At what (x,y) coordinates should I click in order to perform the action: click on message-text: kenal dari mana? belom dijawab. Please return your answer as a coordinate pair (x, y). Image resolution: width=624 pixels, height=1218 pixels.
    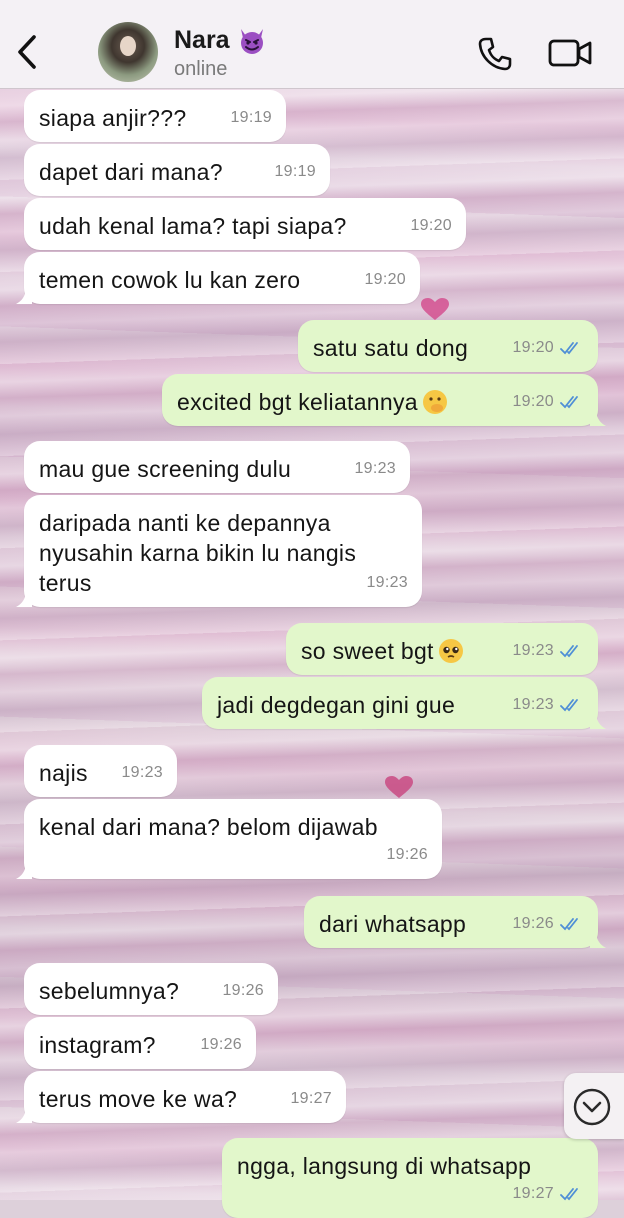
    Looking at the image, I should click on (208, 827).